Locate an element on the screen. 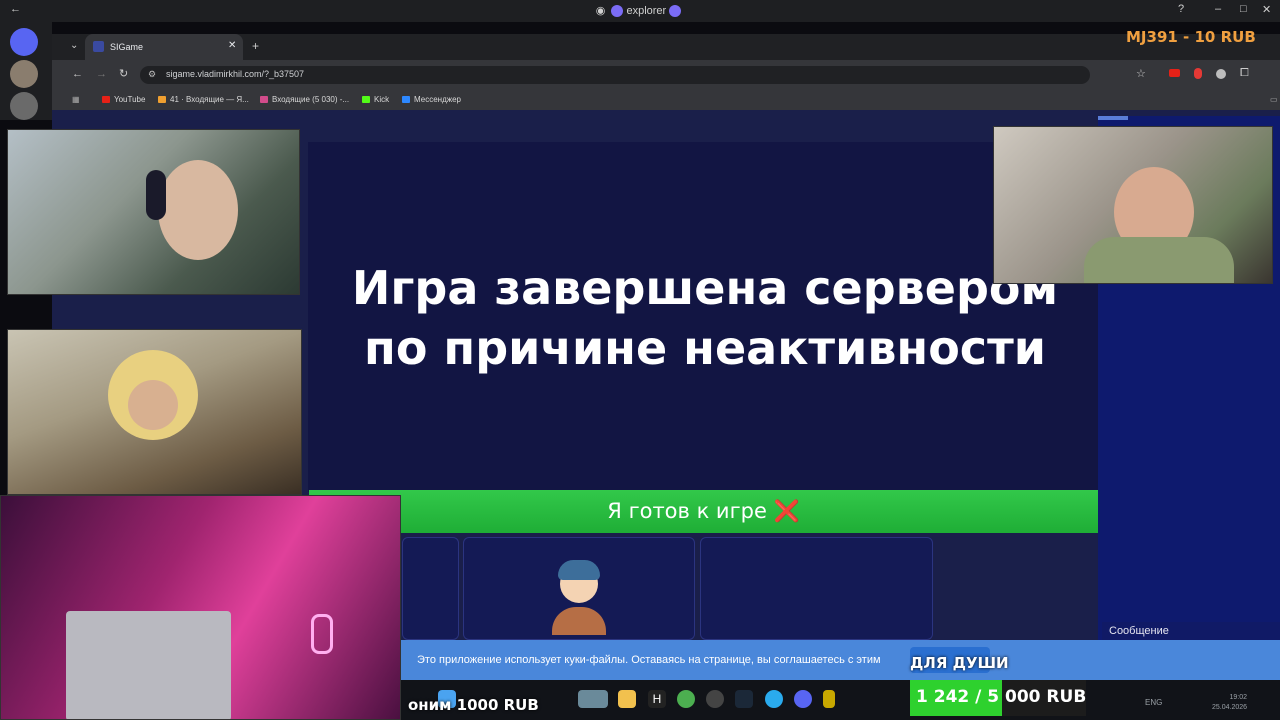 This screenshot has height=720, width=1280. explorer-icon is located at coordinates (627, 699).